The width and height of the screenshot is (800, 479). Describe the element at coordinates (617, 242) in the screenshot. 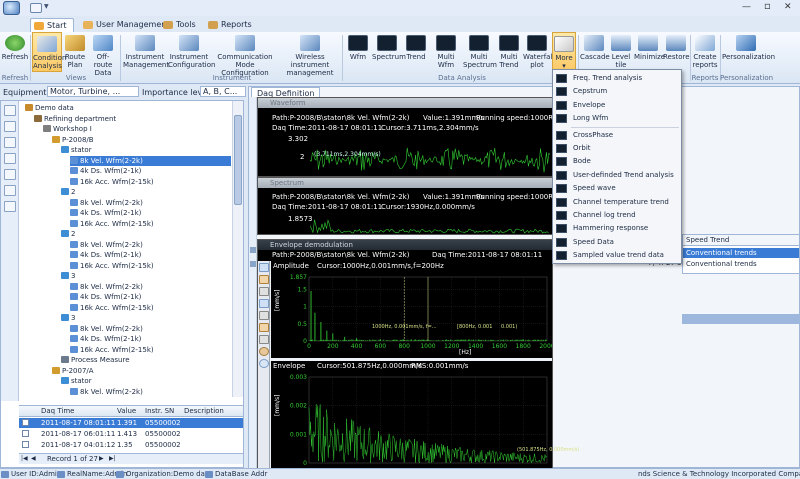

I see `menu-item: Speed Data` at that location.